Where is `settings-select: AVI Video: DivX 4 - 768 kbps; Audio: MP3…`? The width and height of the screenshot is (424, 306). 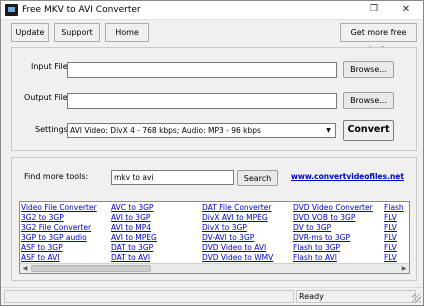
settings-select: AVI Video: DivX 4 - 768 kbps; Audio: MP3… is located at coordinates (201, 130).